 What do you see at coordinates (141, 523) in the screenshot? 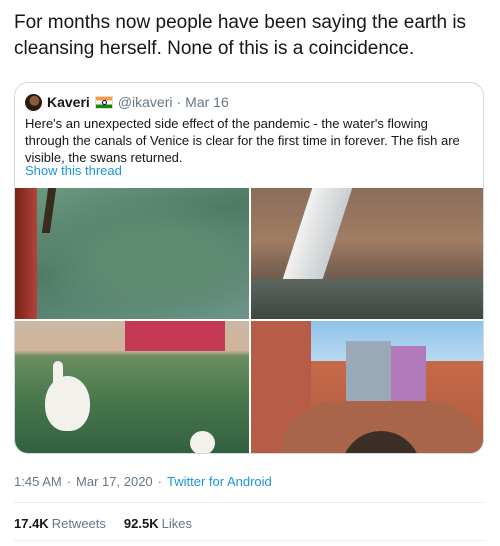
I see `likes-count: 92.5K` at bounding box center [141, 523].